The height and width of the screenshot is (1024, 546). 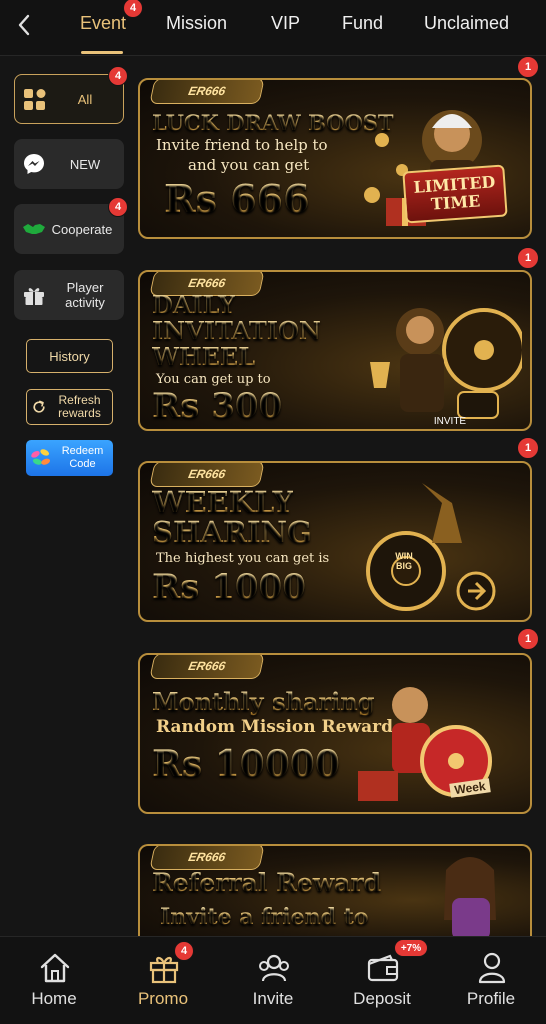 I want to click on sidebar-item-label: Cooperate, so click(x=82, y=229).